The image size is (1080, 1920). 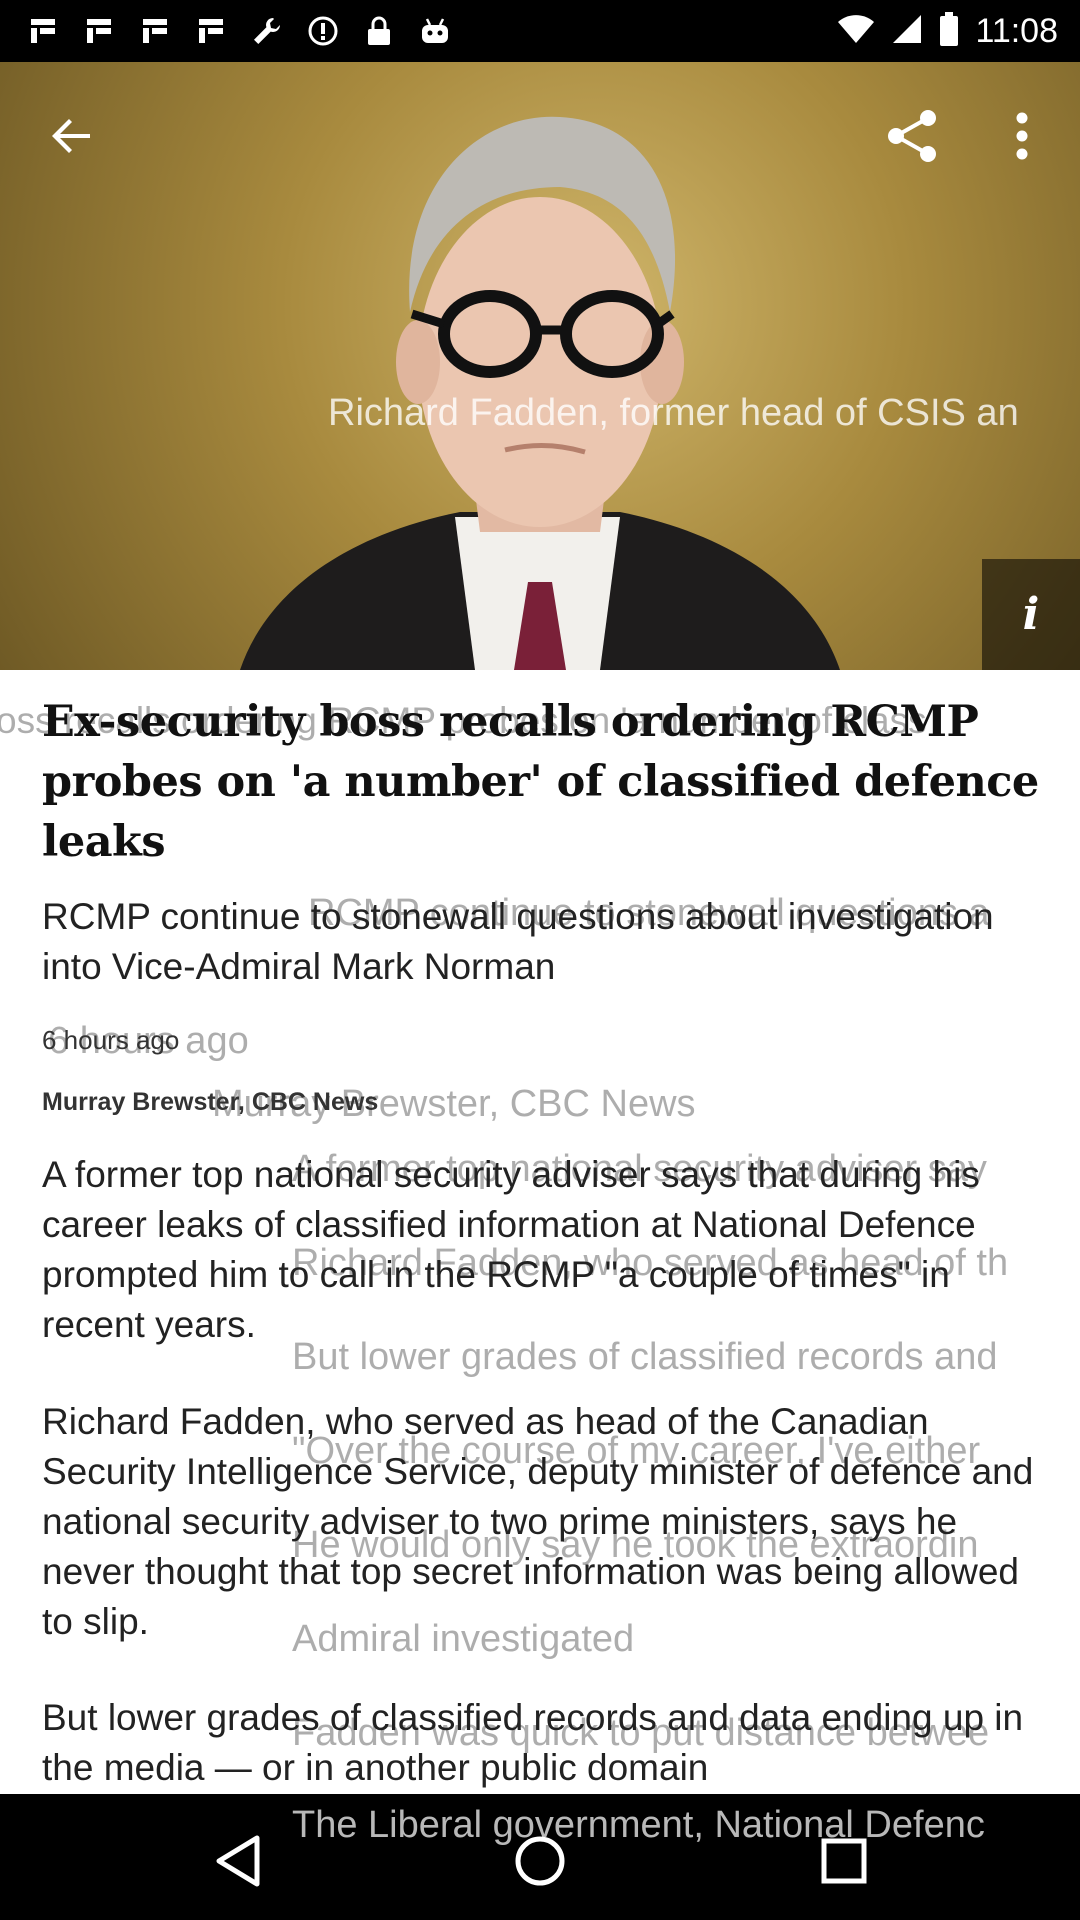 What do you see at coordinates (323, 31) in the screenshot?
I see `alert-icon` at bounding box center [323, 31].